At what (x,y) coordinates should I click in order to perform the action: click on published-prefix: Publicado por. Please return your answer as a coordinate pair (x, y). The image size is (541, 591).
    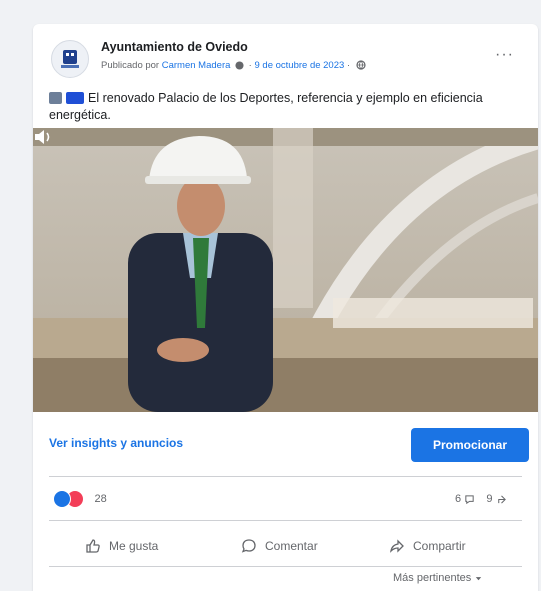
    Looking at the image, I should click on (130, 65).